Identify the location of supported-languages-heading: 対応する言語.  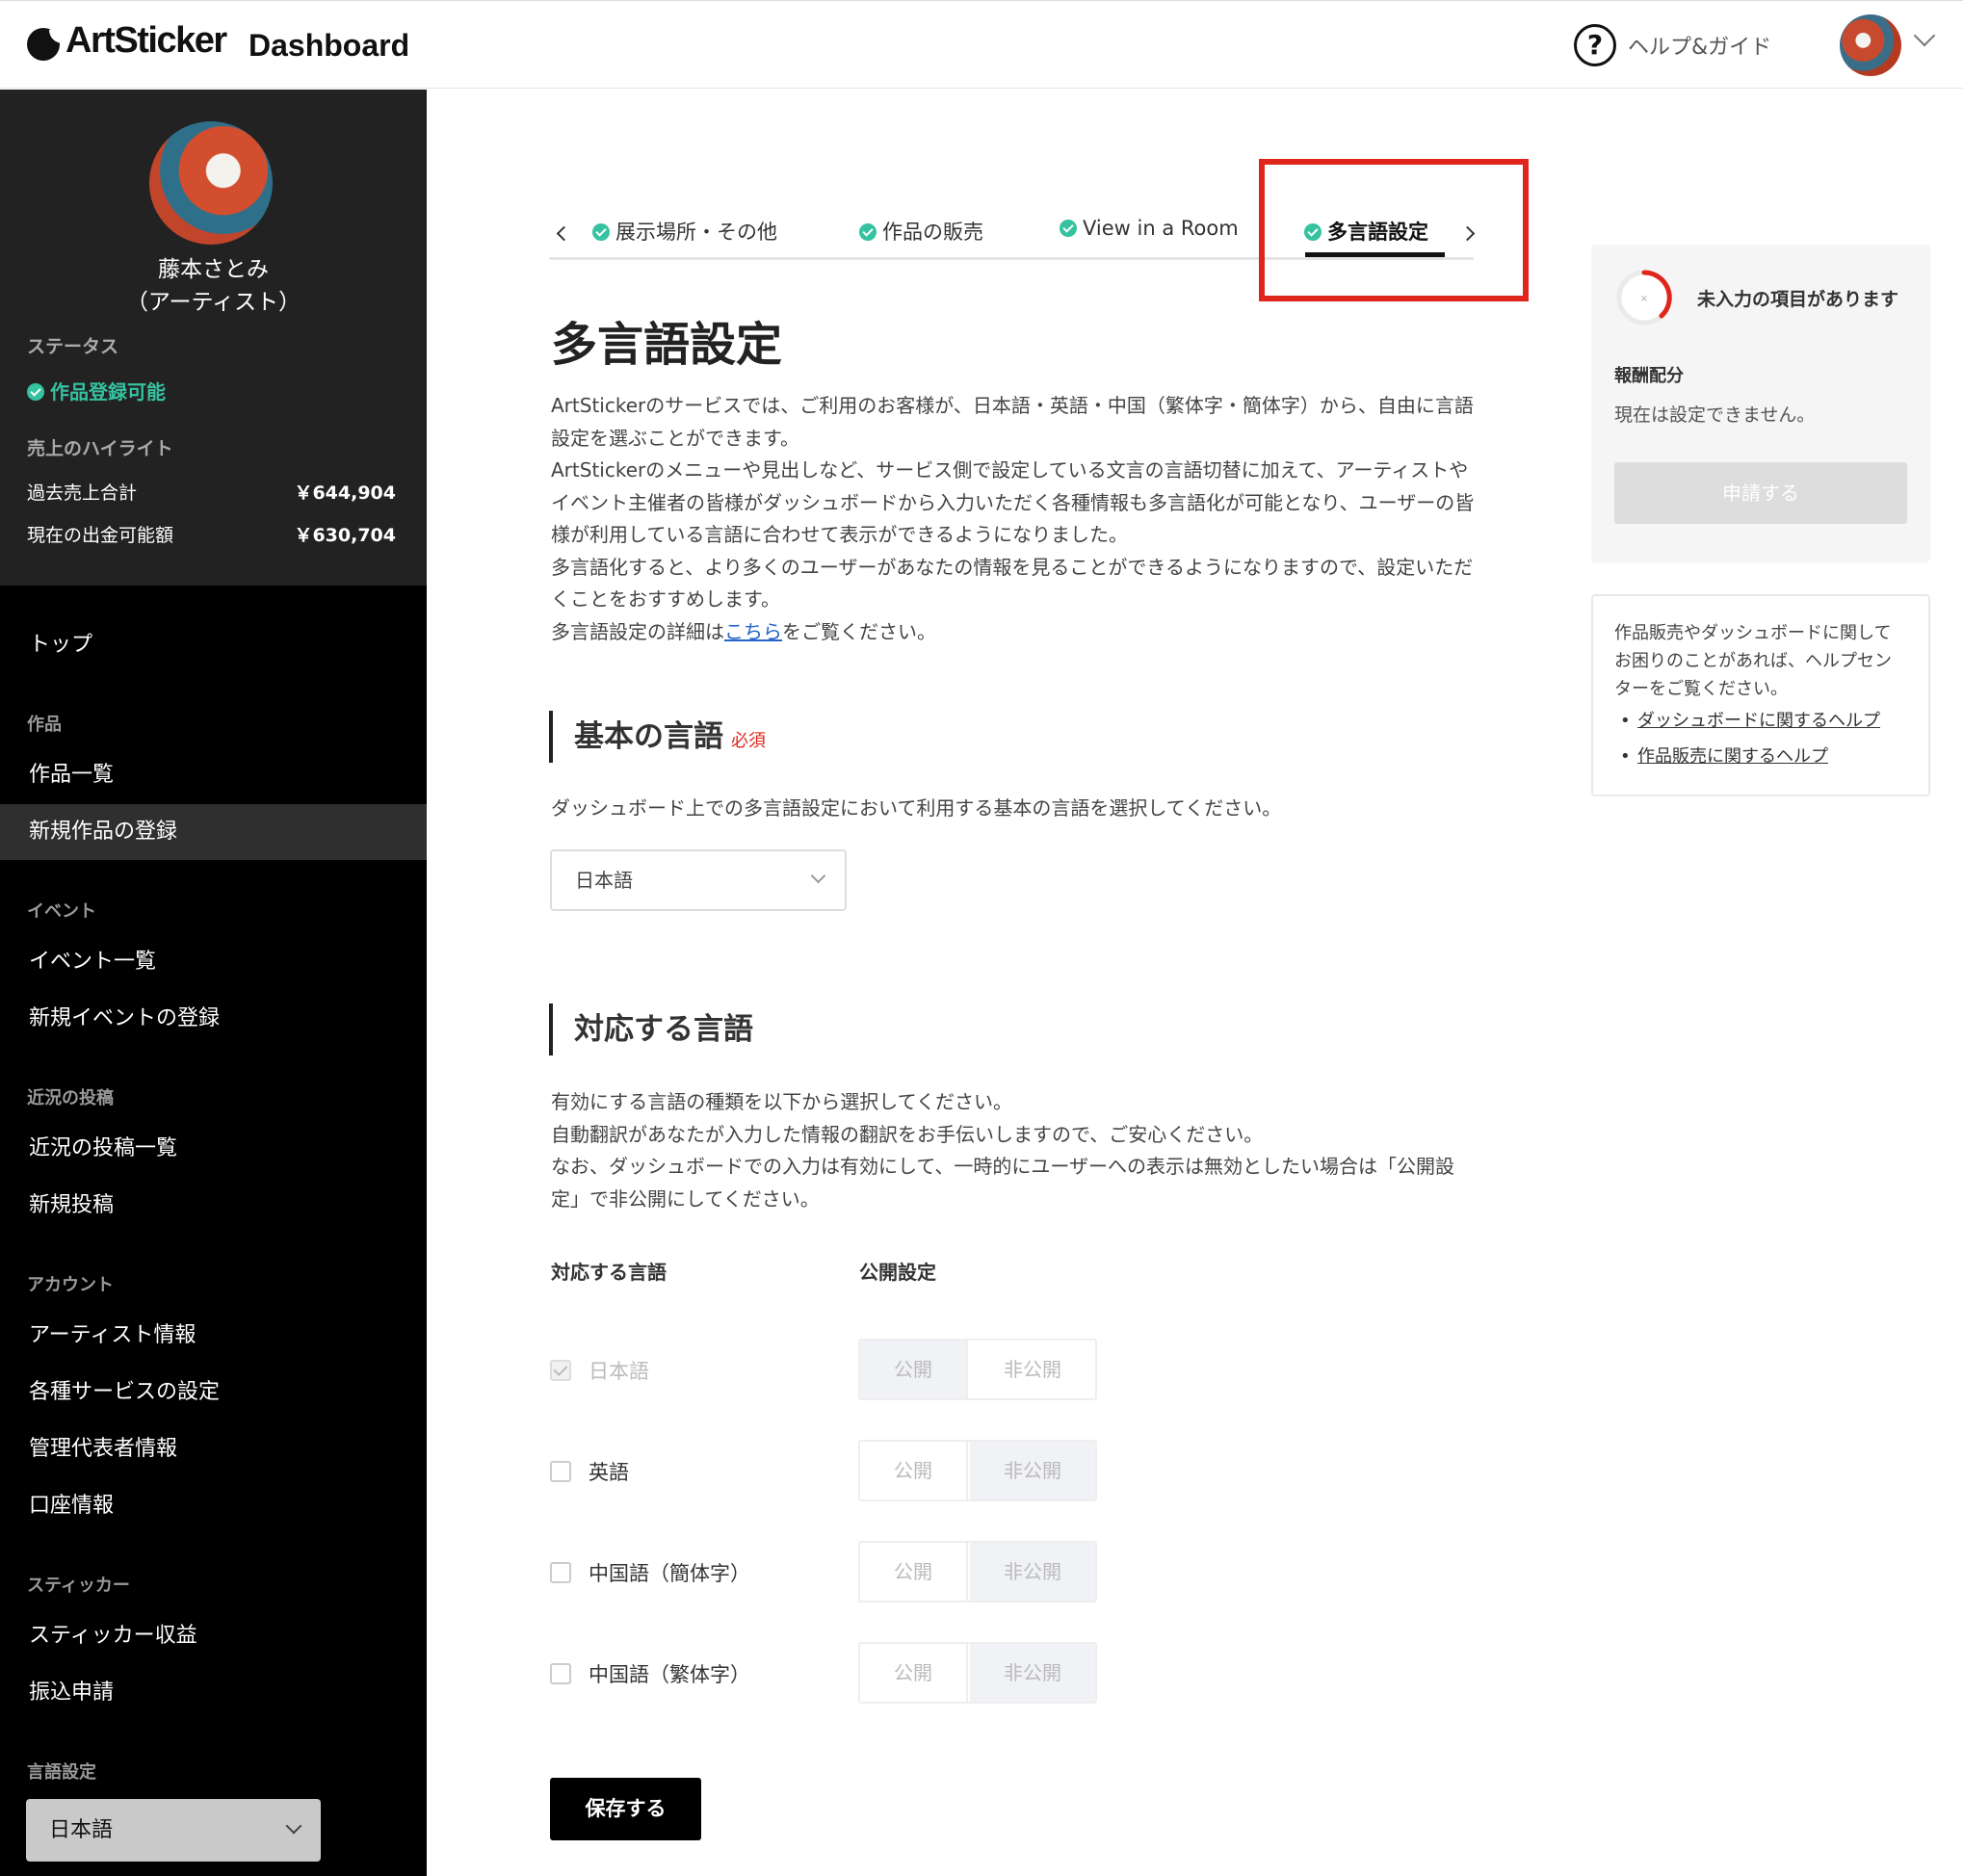
(651, 1029).